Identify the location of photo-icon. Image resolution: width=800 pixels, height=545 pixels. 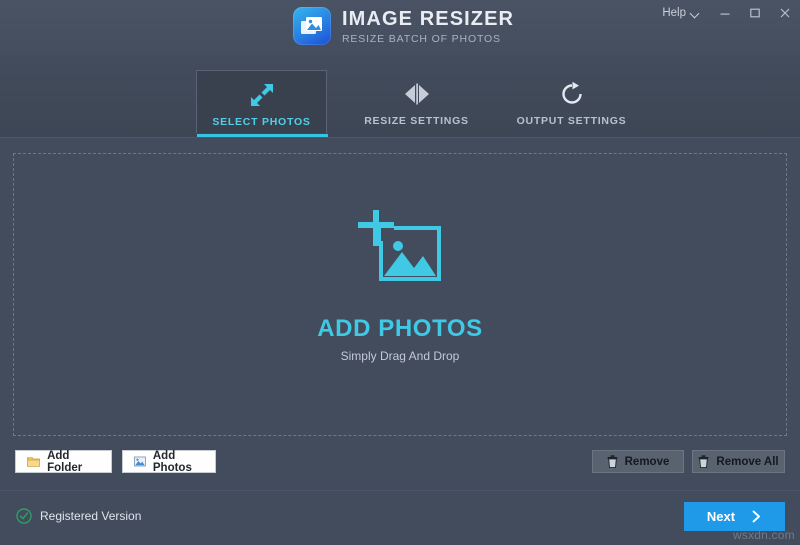
(140, 461).